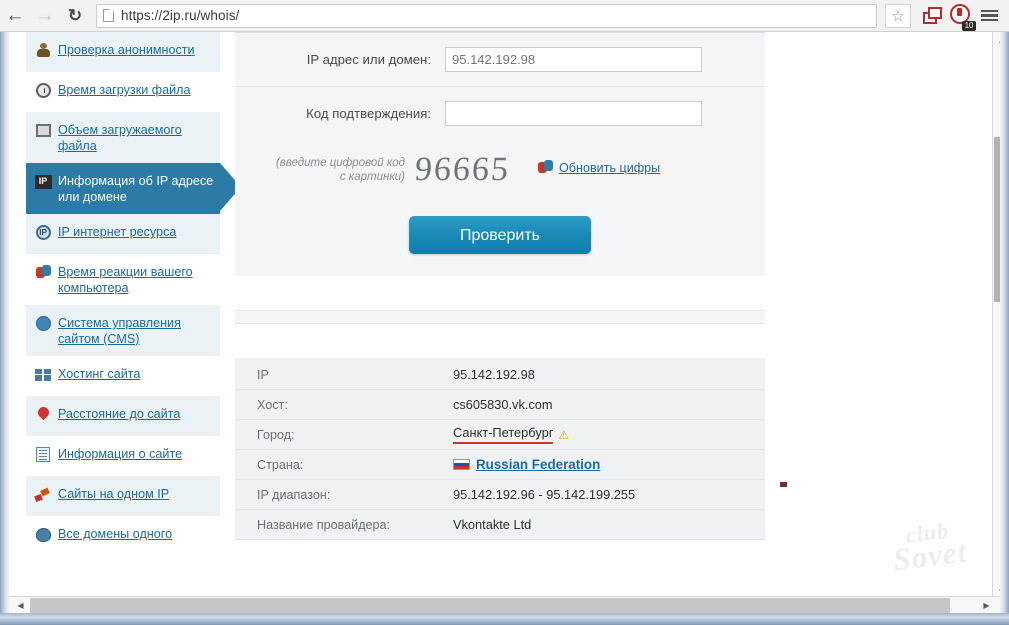 The width and height of the screenshot is (1009, 625). Describe the element at coordinates (15, 16) in the screenshot. I see `back-arrow-icon: ←` at that location.